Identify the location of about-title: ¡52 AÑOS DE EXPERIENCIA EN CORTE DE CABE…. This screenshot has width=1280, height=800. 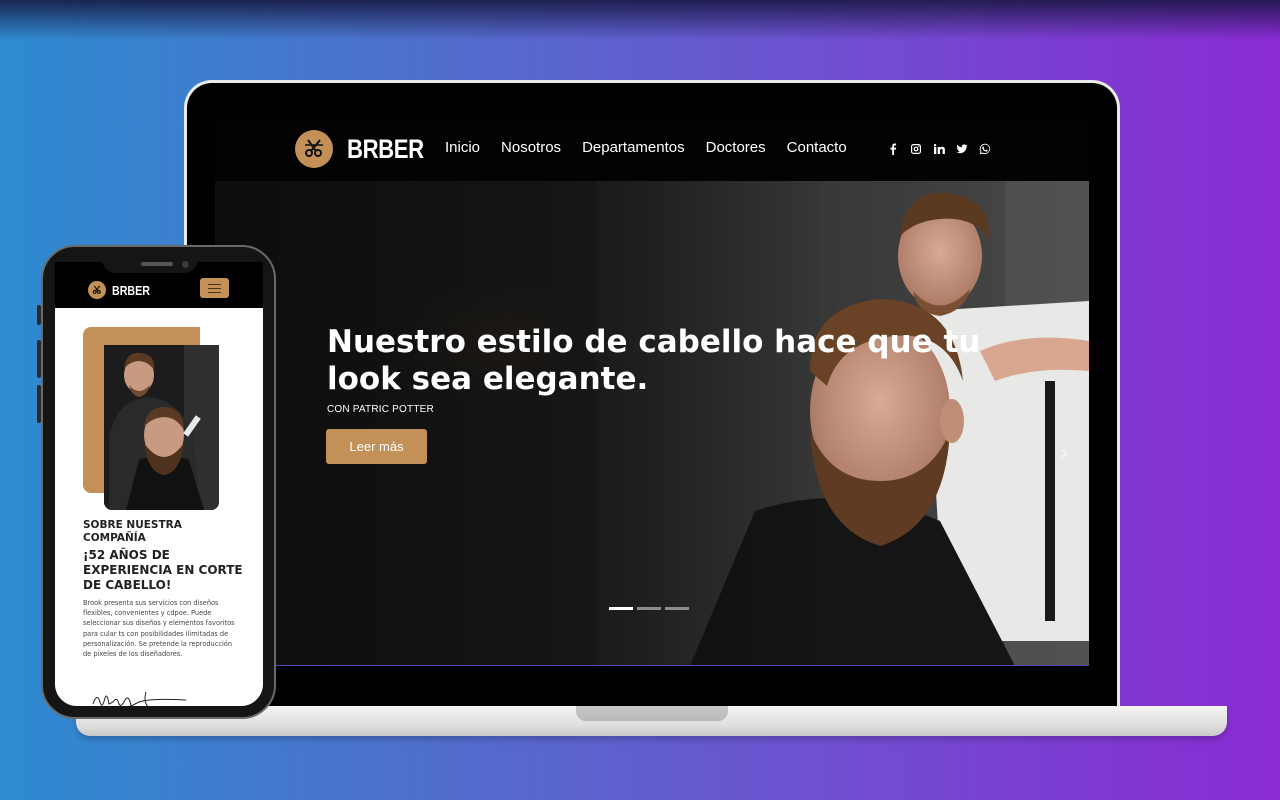
(163, 570).